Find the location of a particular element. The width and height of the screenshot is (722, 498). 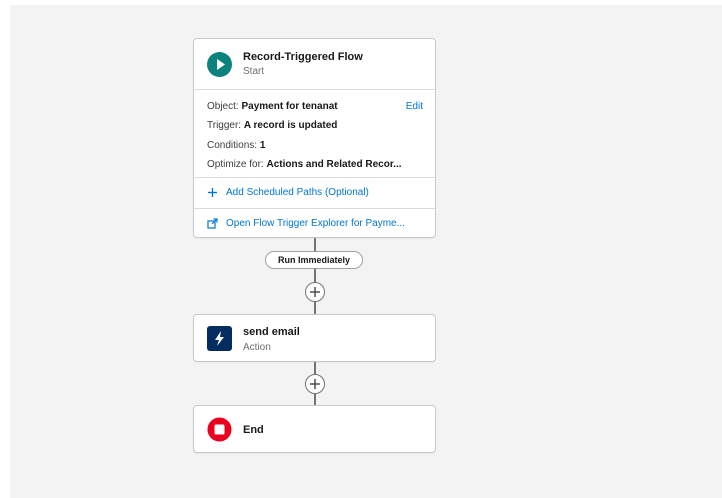

new-window-icon is located at coordinates (212, 225).